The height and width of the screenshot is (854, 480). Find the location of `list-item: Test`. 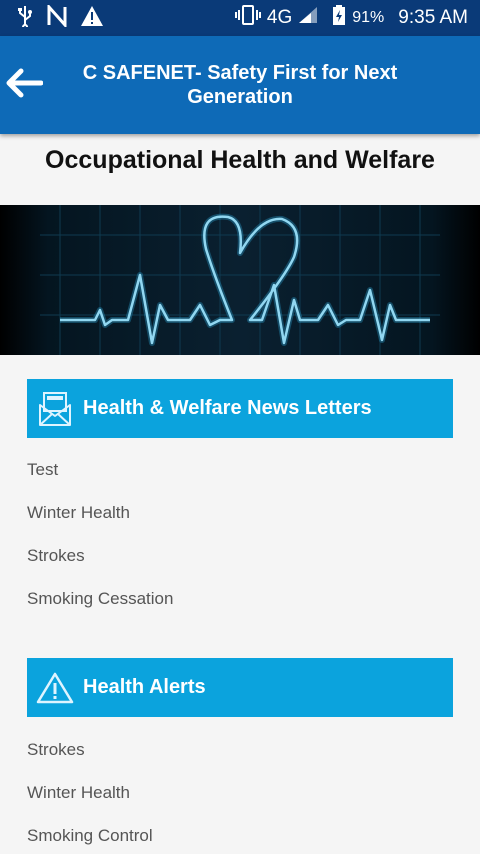

list-item: Test is located at coordinates (42, 470).